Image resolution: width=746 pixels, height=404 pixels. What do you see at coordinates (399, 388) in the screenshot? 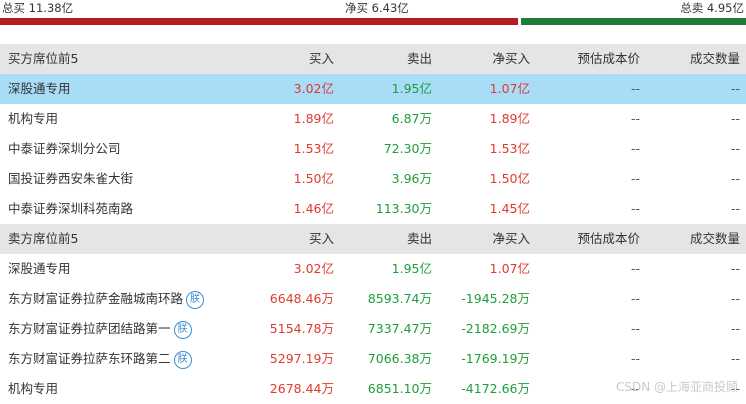
I see `sell-value: 6851.10万` at bounding box center [399, 388].